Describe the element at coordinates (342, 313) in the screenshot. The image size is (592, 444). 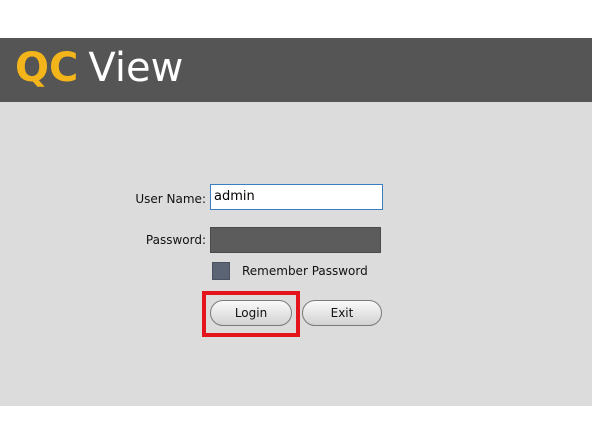
I see `exit-button: Exit` at that location.